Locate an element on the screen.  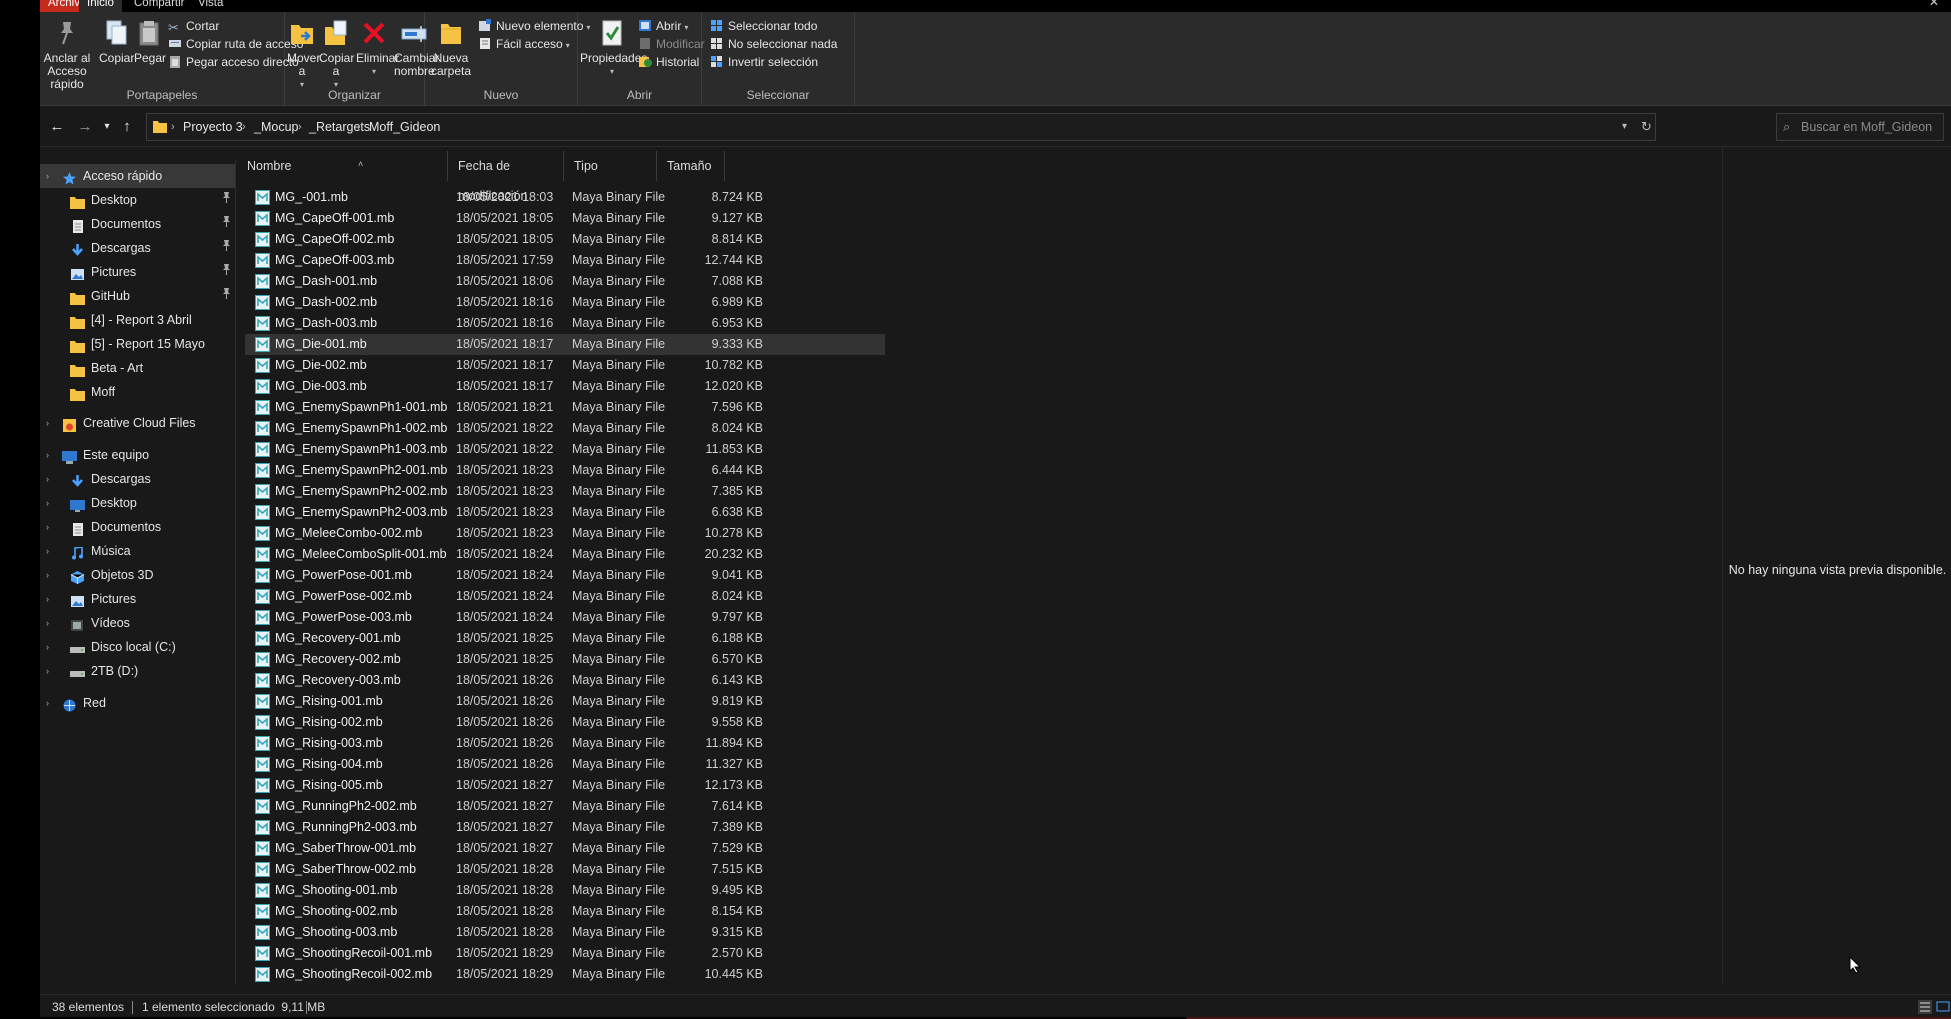
sidebar-item-pc: › Pictures is located at coordinates (137, 599).